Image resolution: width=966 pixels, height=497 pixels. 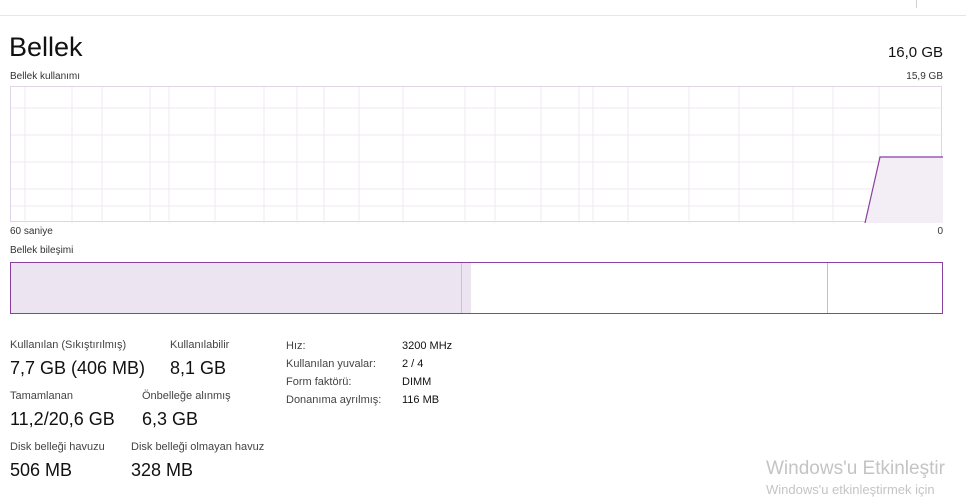 What do you see at coordinates (331, 364) in the screenshot?
I see `slots-label: Kullanılan yuvalar:` at bounding box center [331, 364].